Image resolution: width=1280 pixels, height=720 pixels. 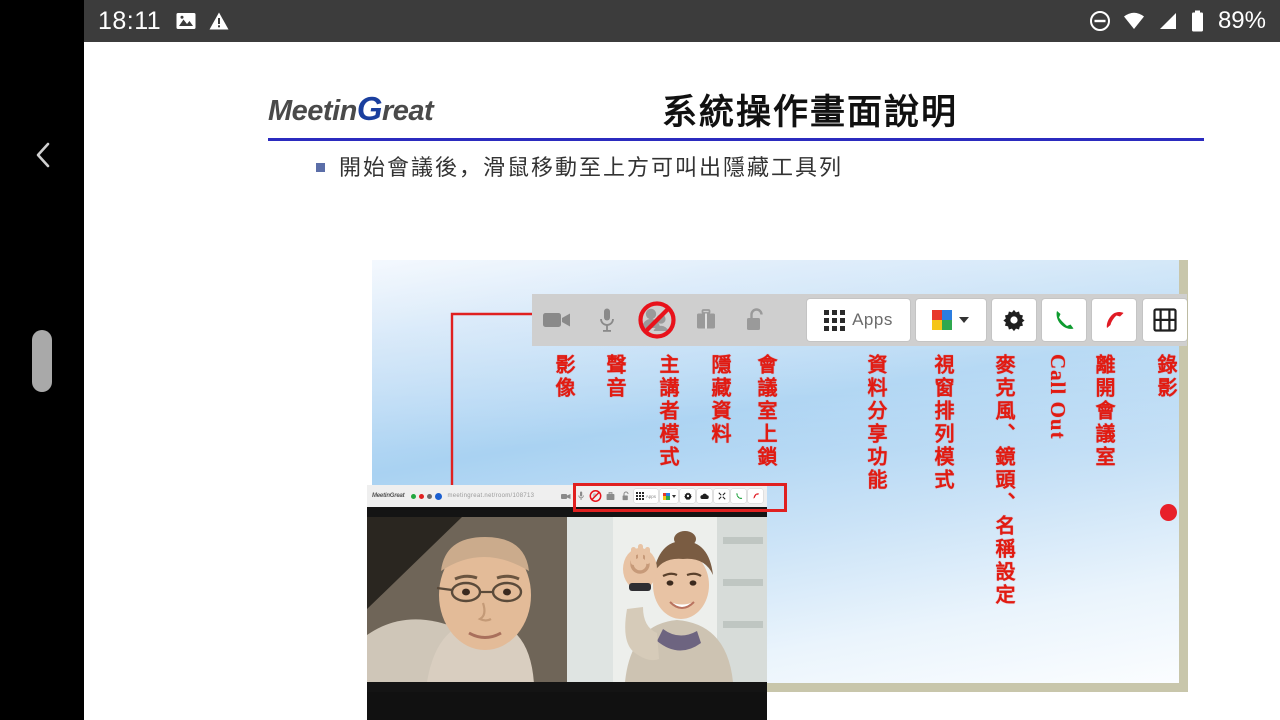 I want to click on video-grid, so click(x=567, y=599).